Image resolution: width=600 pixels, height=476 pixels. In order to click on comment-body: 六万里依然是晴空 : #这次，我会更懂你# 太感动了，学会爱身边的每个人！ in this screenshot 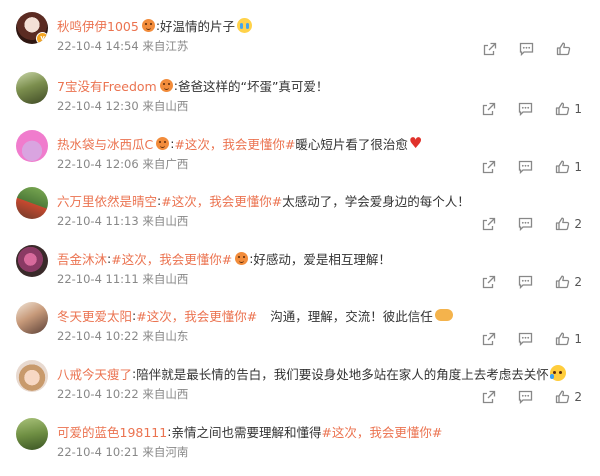, I will do `click(263, 200)`.